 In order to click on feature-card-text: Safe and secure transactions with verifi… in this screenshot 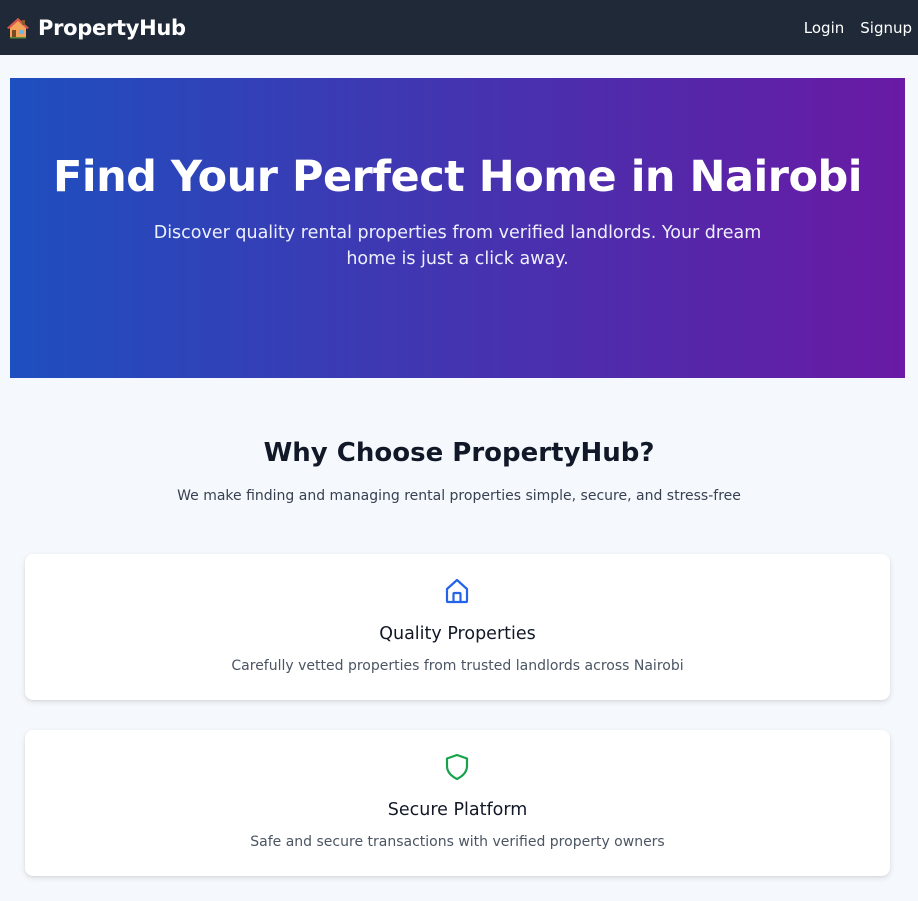, I will do `click(457, 842)`.